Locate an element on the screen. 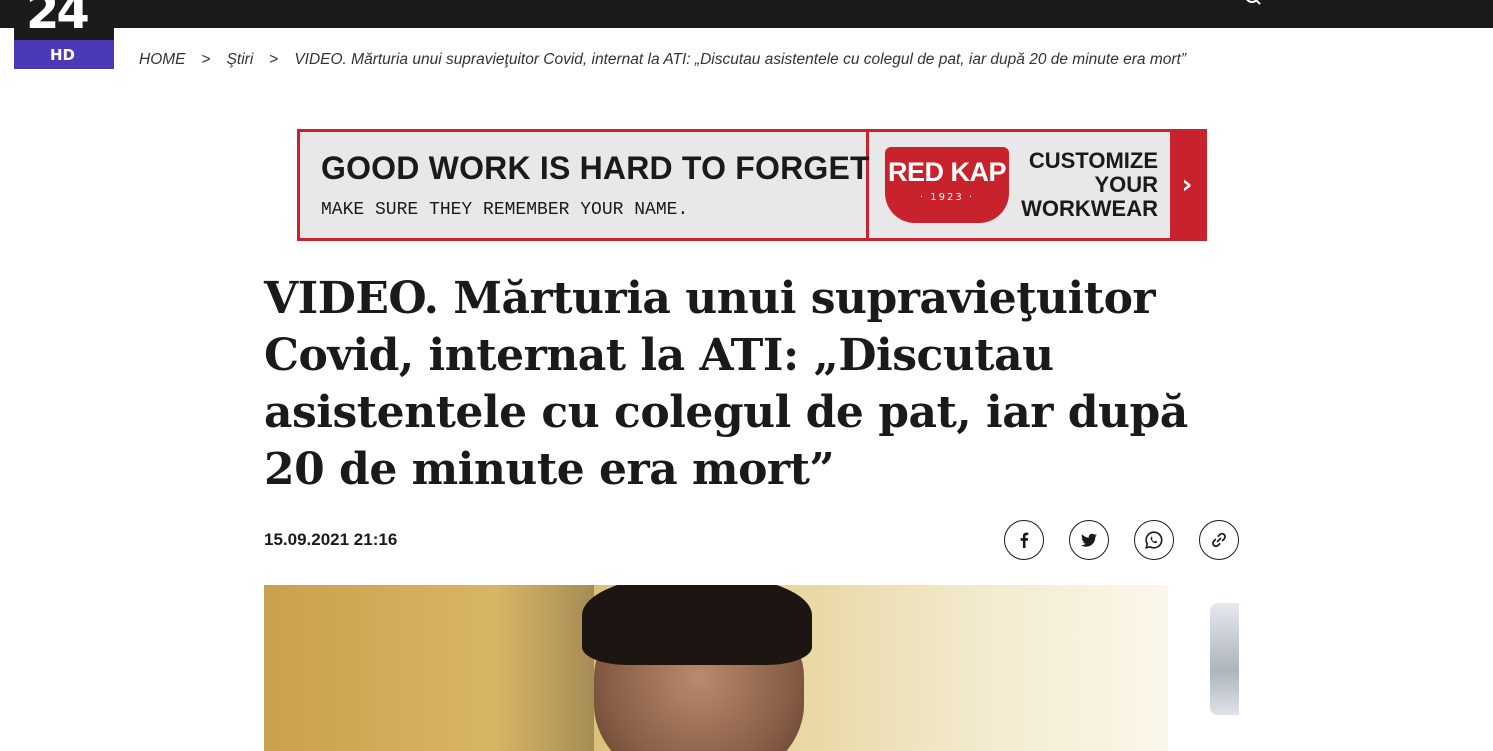 The width and height of the screenshot is (1493, 751). ad-cta-line: WORKWEAR is located at coordinates (1089, 208).